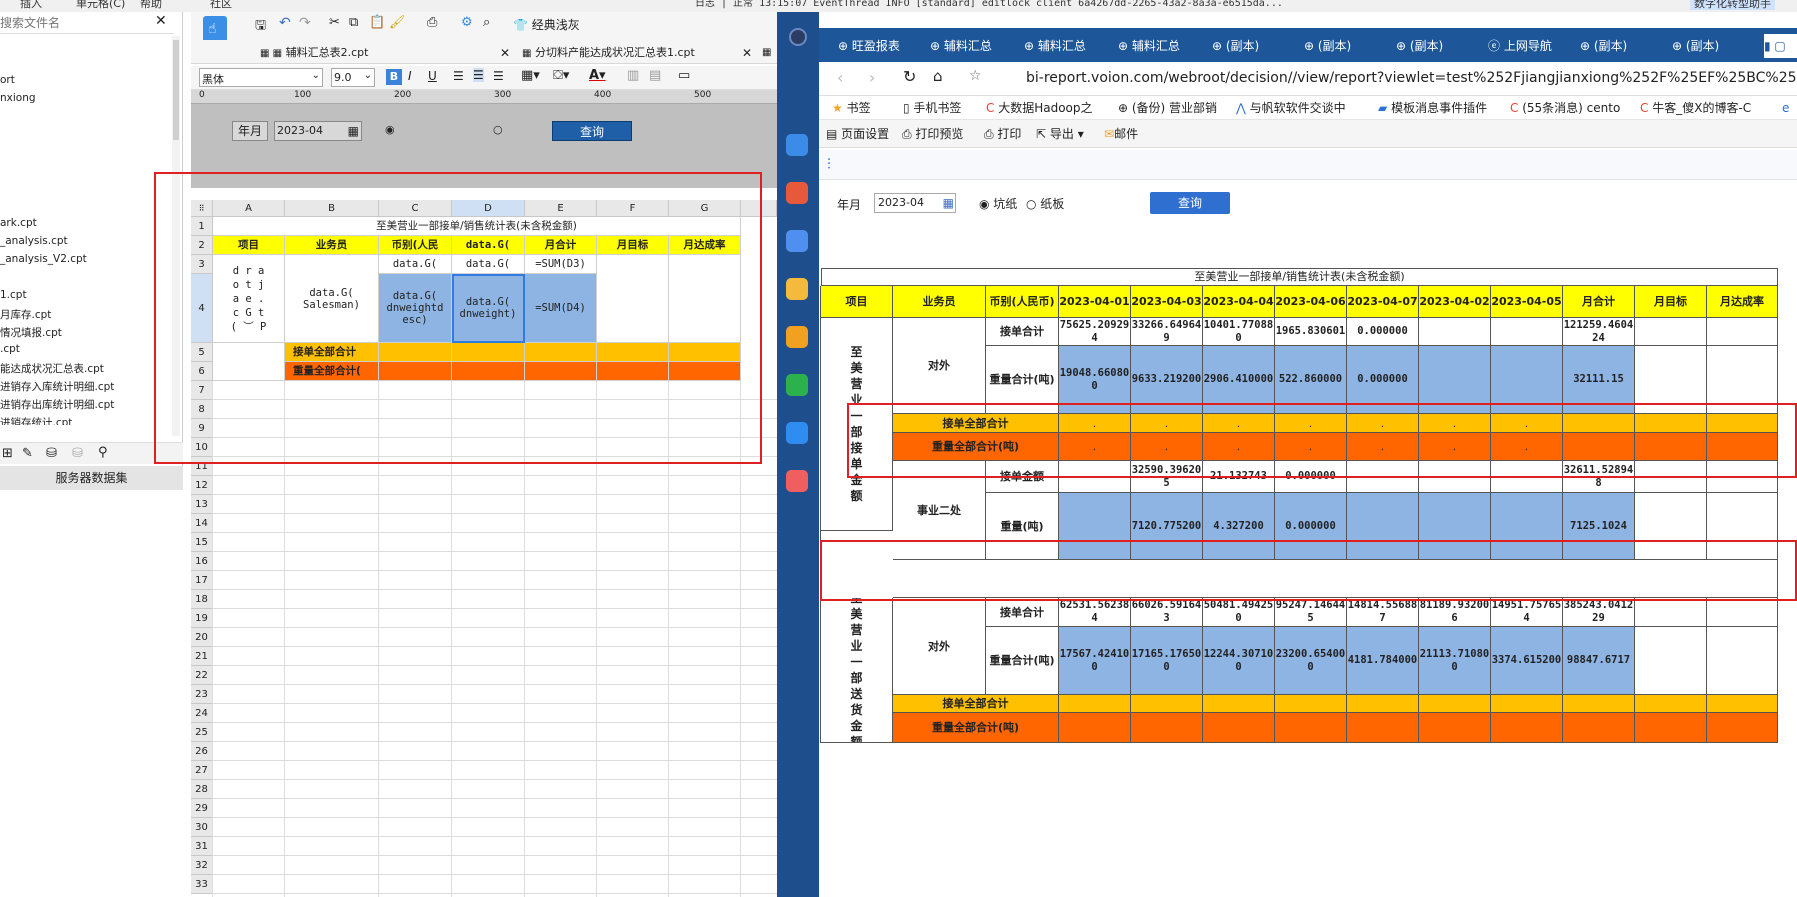 This screenshot has height=897, width=1797. Describe the element at coordinates (202, 732) in the screenshot. I see `row-header: 25` at that location.